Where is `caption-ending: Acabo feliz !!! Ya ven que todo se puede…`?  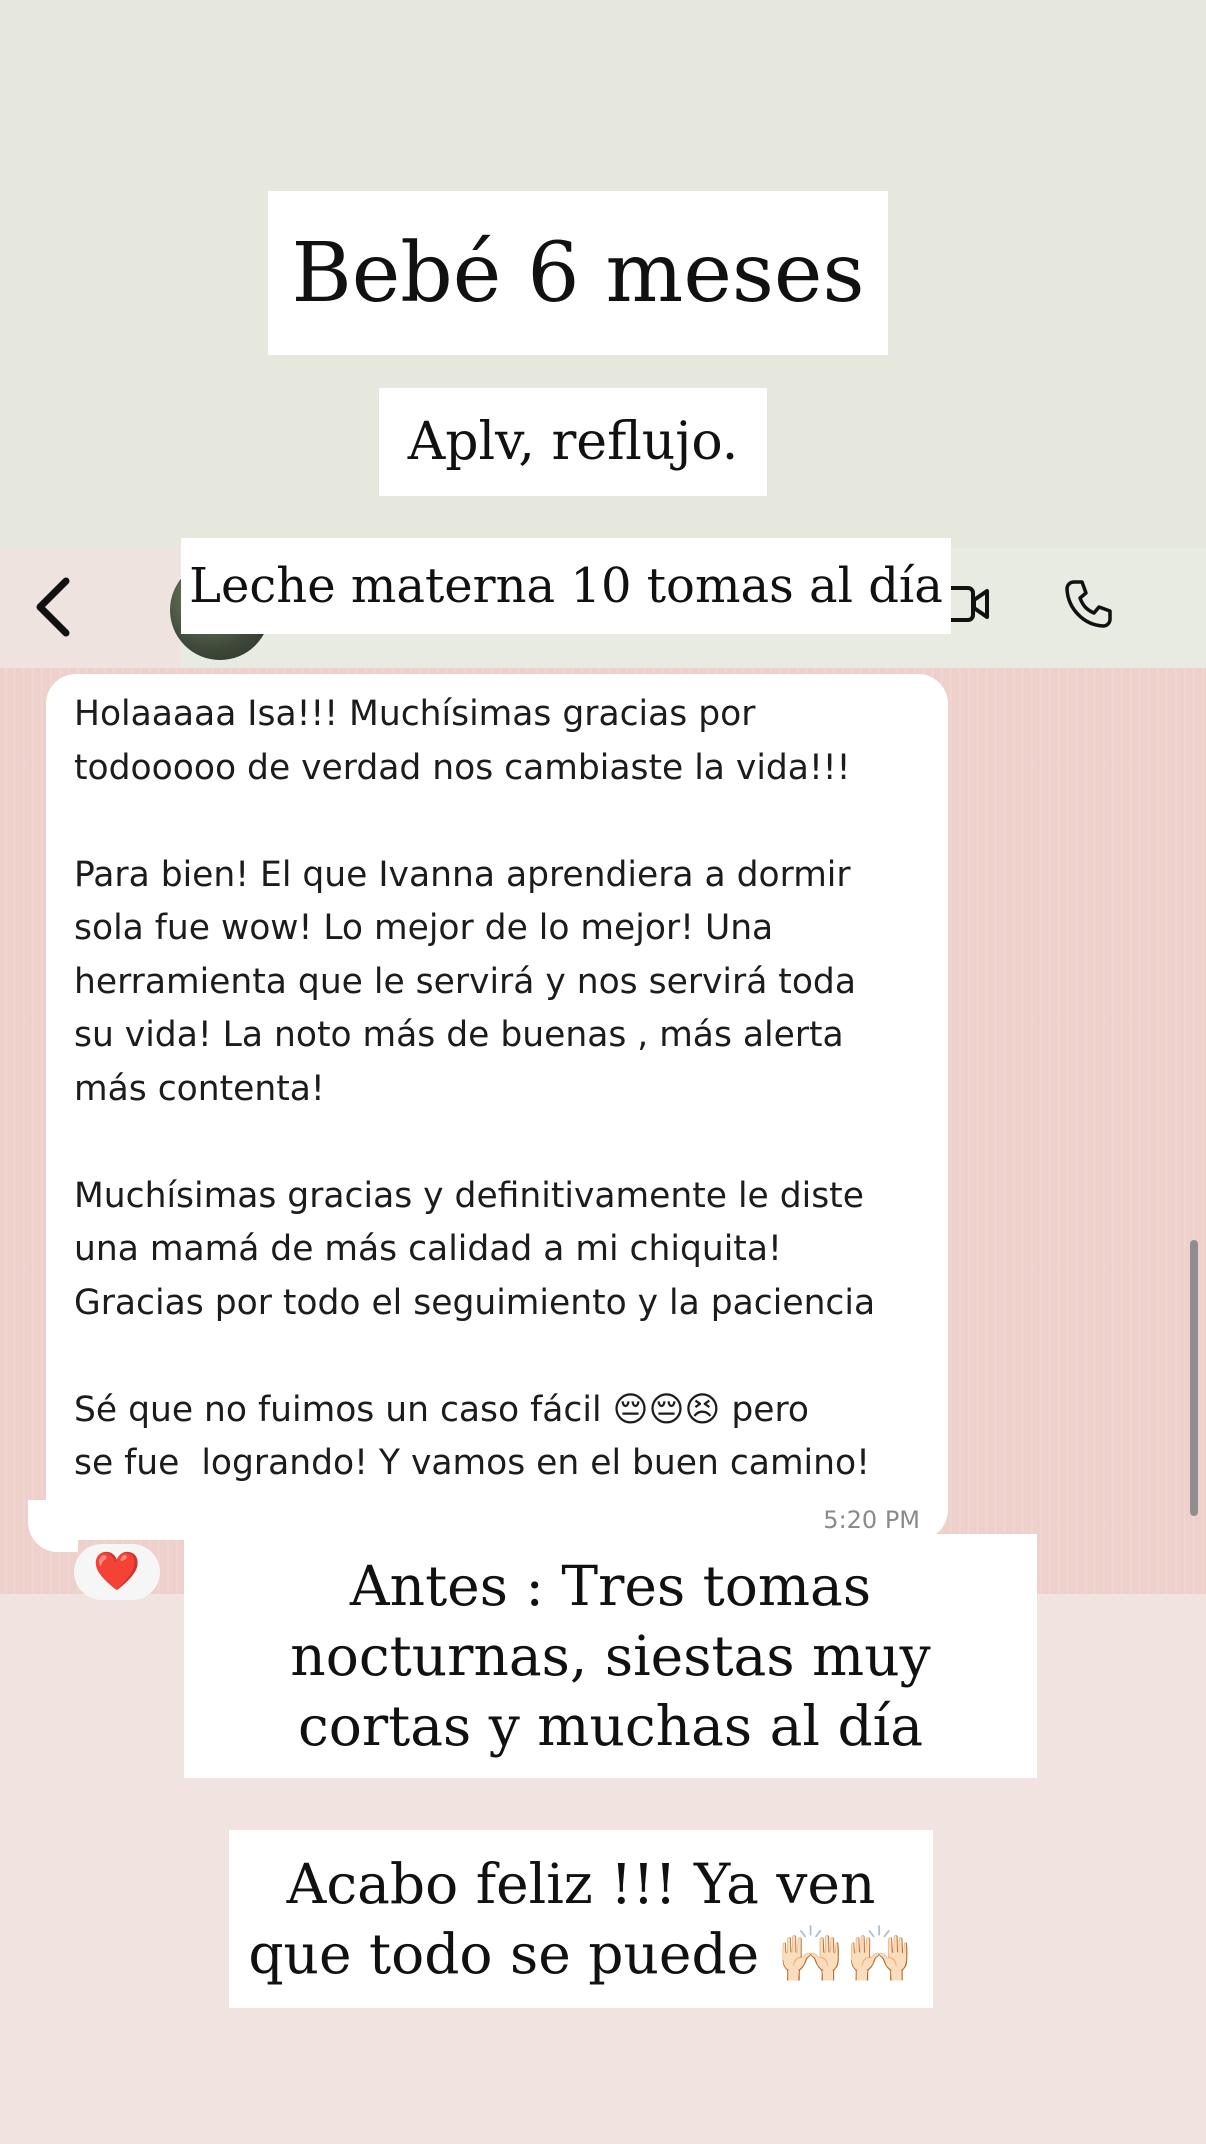
caption-ending: Acabo feliz !!! Ya ven que todo se puede… is located at coordinates (581, 1919).